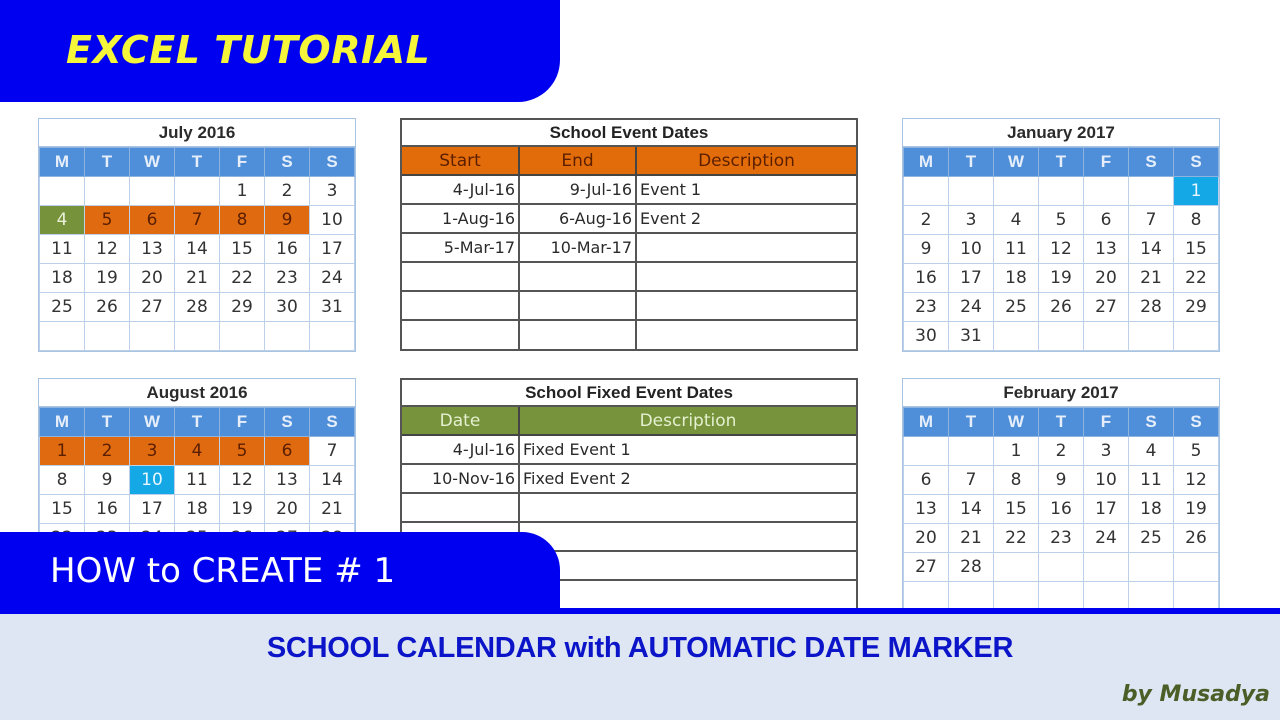 The width and height of the screenshot is (1280, 720). I want to click on day-cell: 27, so click(152, 307).